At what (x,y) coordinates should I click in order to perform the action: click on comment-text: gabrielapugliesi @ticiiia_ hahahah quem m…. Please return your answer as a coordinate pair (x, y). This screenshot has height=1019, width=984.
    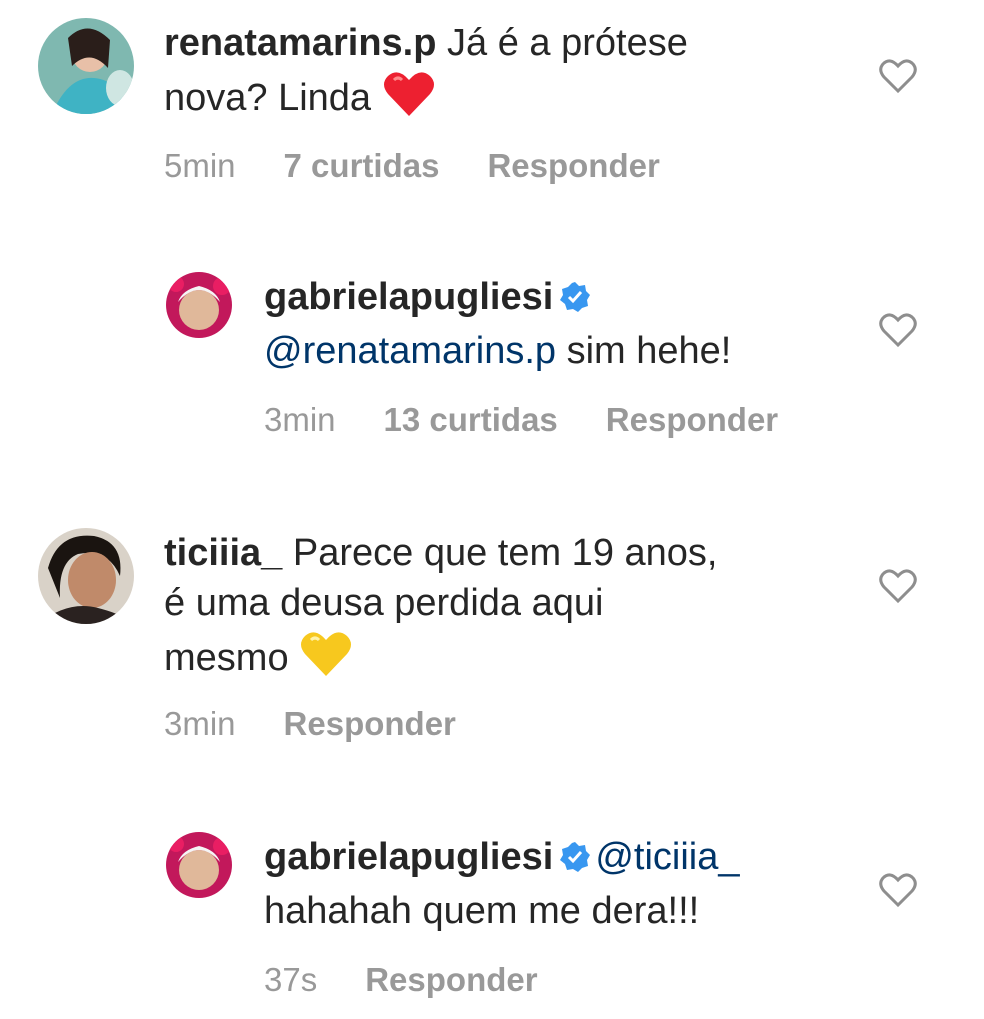
    Looking at the image, I should click on (564, 884).